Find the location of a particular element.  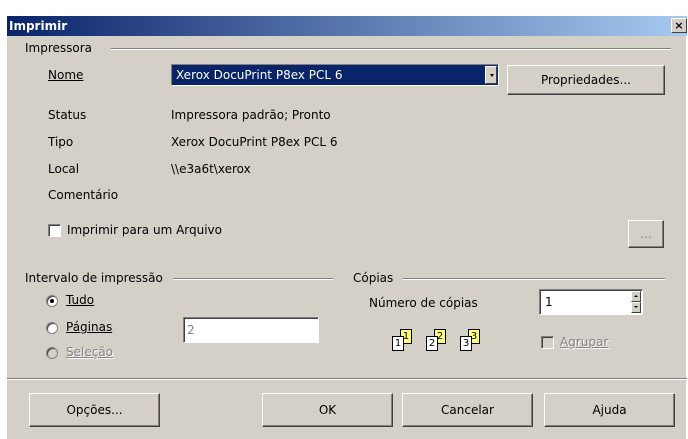

printer-group-title: Impressora is located at coordinates (61, 48).